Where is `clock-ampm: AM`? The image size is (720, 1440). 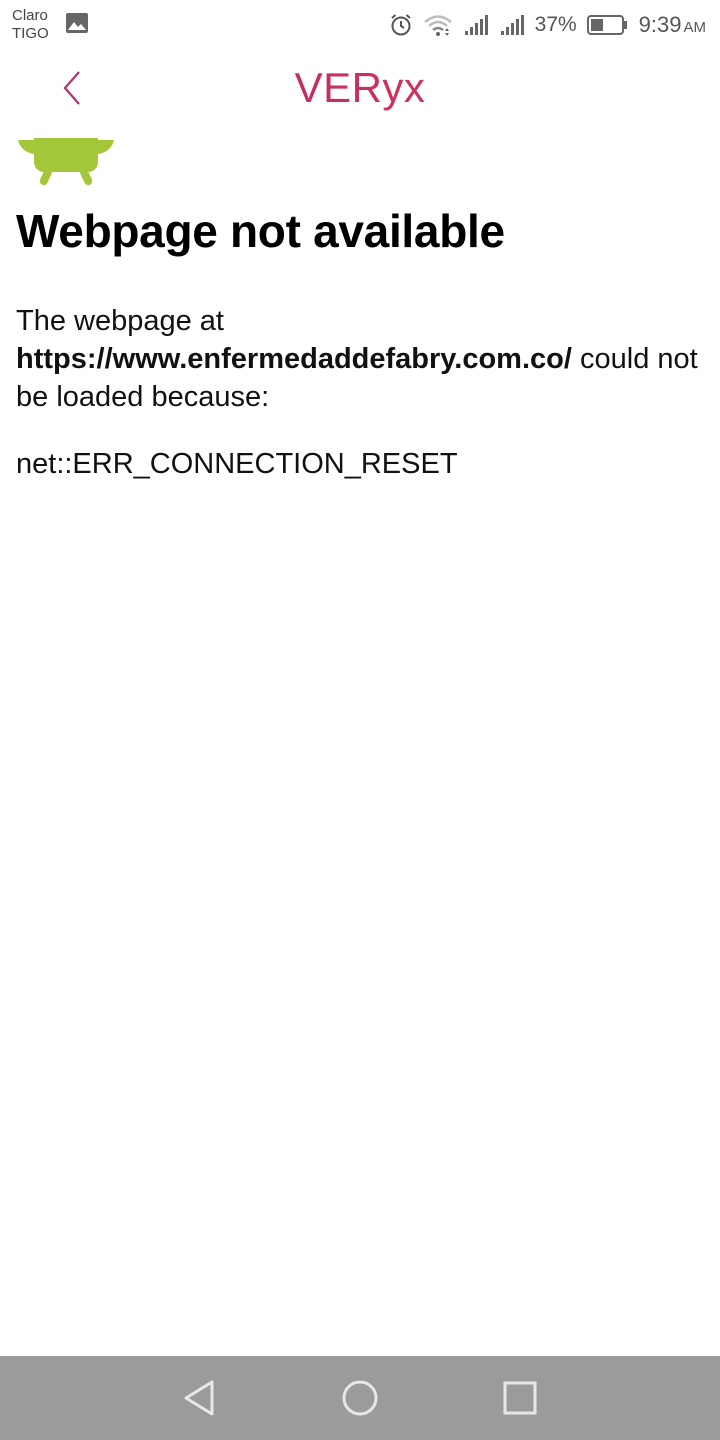
clock-ampm: AM is located at coordinates (695, 27).